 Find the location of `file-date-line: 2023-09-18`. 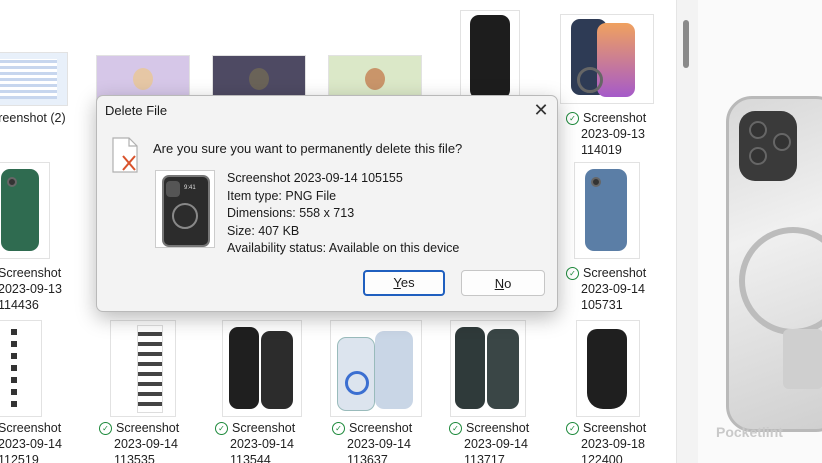

file-date-line: 2023-09-18 is located at coordinates (613, 444).